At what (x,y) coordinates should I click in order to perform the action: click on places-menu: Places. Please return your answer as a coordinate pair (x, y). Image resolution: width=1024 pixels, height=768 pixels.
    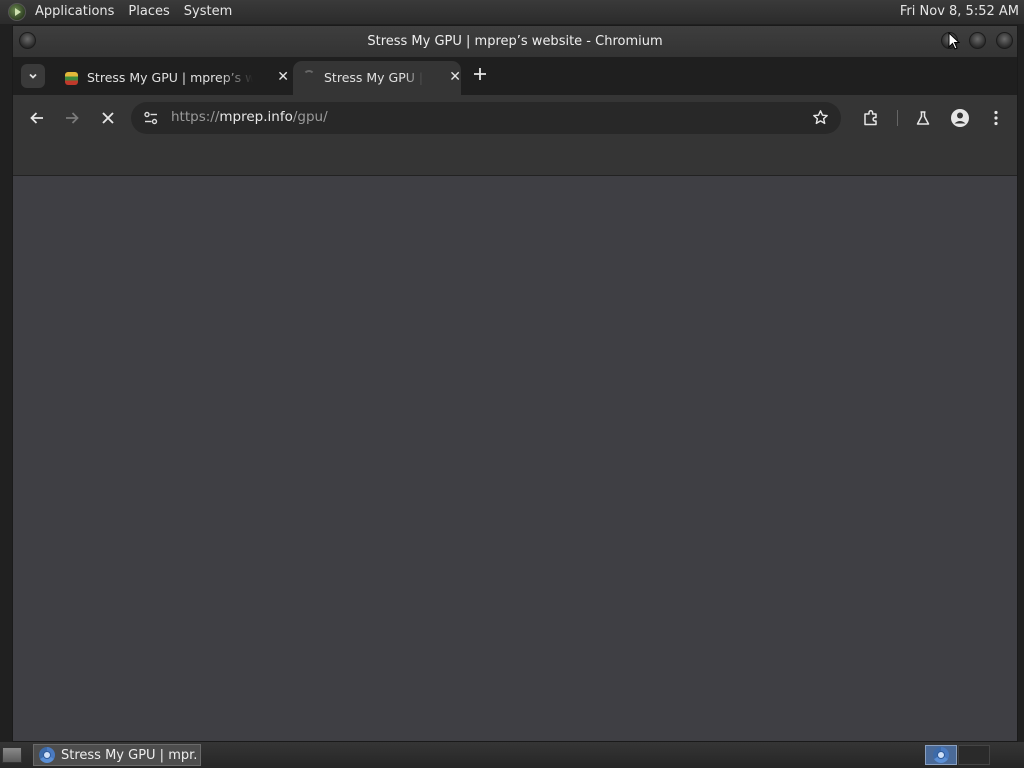
    Looking at the image, I should click on (148, 12).